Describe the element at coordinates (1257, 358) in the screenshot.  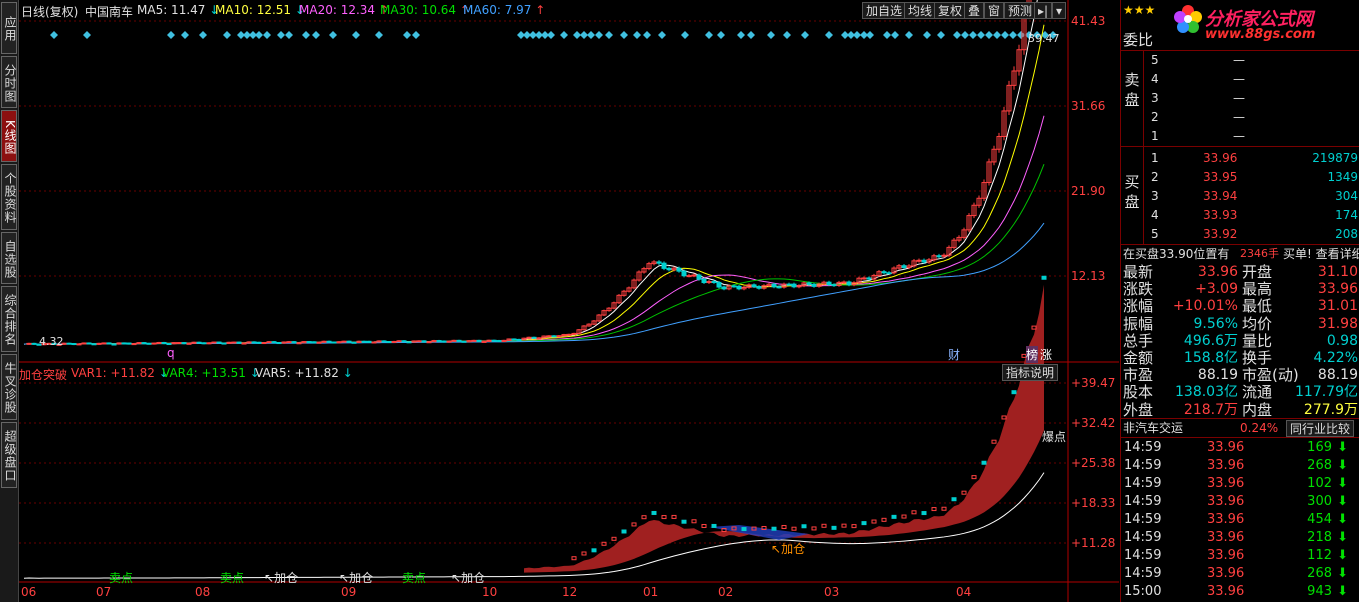
I see `stat-label: 换手` at that location.